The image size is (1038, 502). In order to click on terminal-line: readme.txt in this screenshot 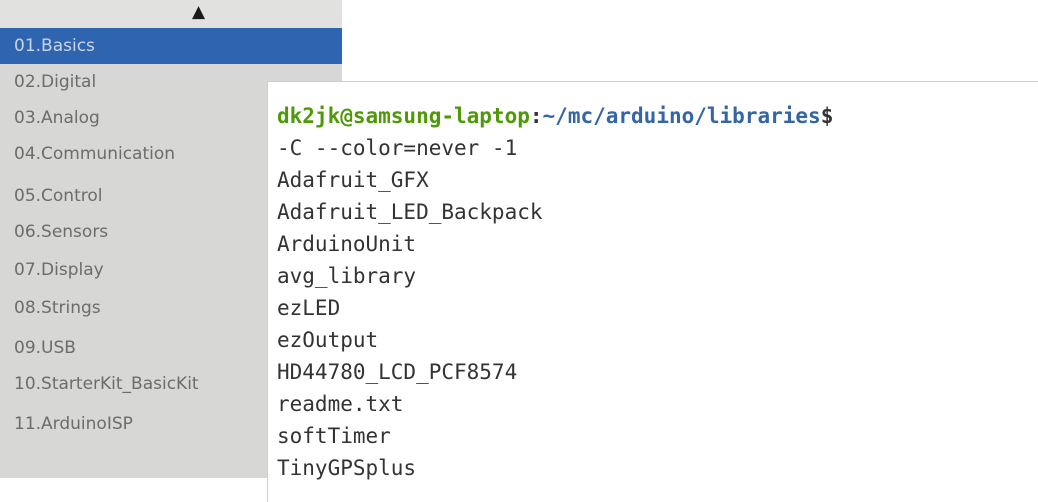, I will do `click(340, 404)`.